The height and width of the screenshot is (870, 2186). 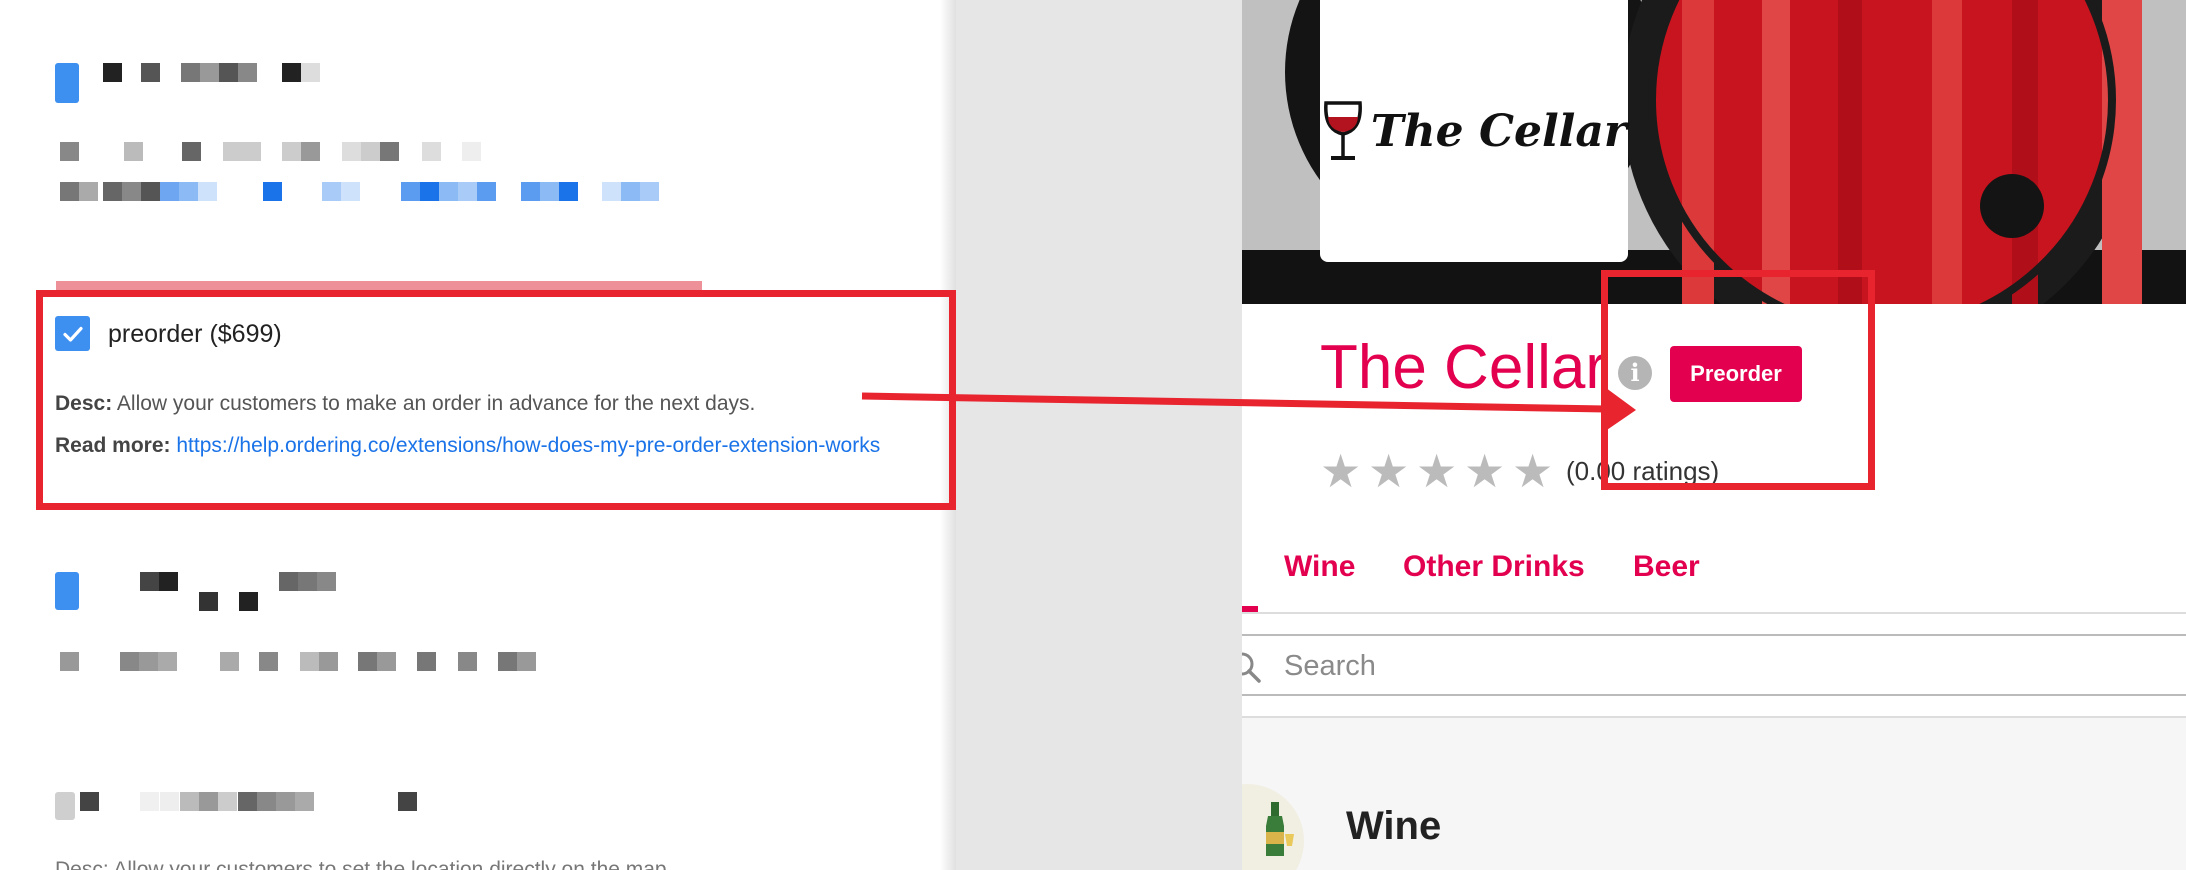 I want to click on wine-glass-icon, so click(x=1342, y=130).